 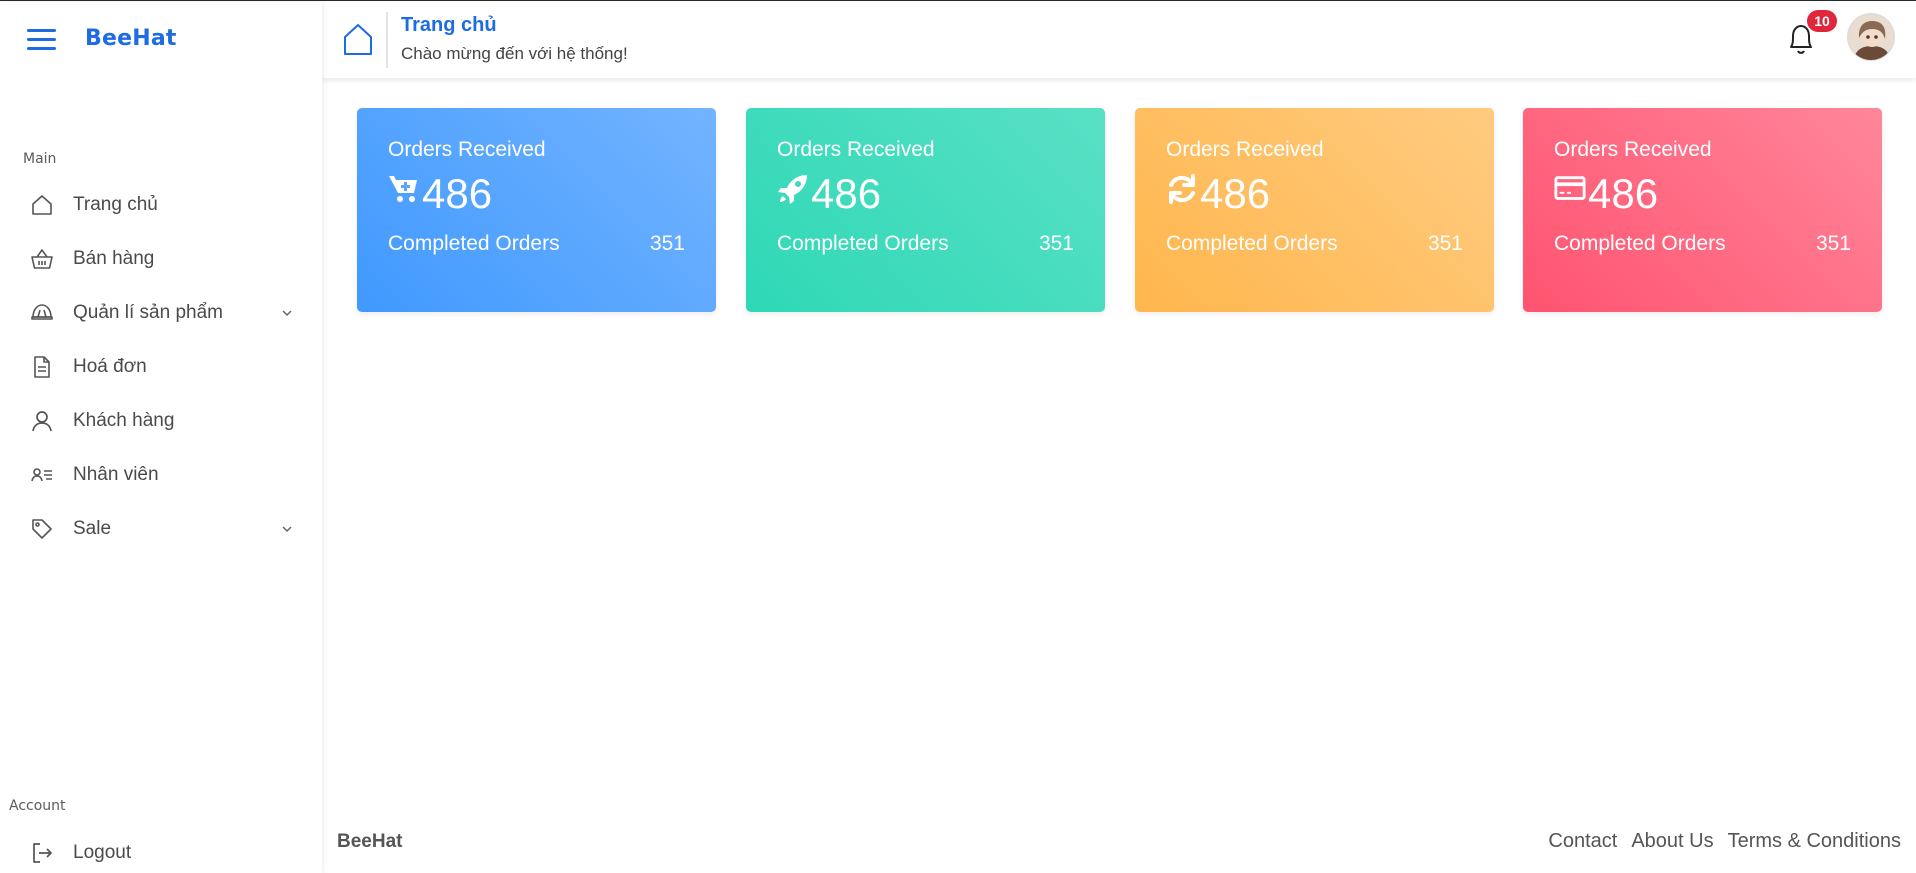 What do you see at coordinates (110, 366) in the screenshot?
I see `sidebar-item-label: Hoá đơn` at bounding box center [110, 366].